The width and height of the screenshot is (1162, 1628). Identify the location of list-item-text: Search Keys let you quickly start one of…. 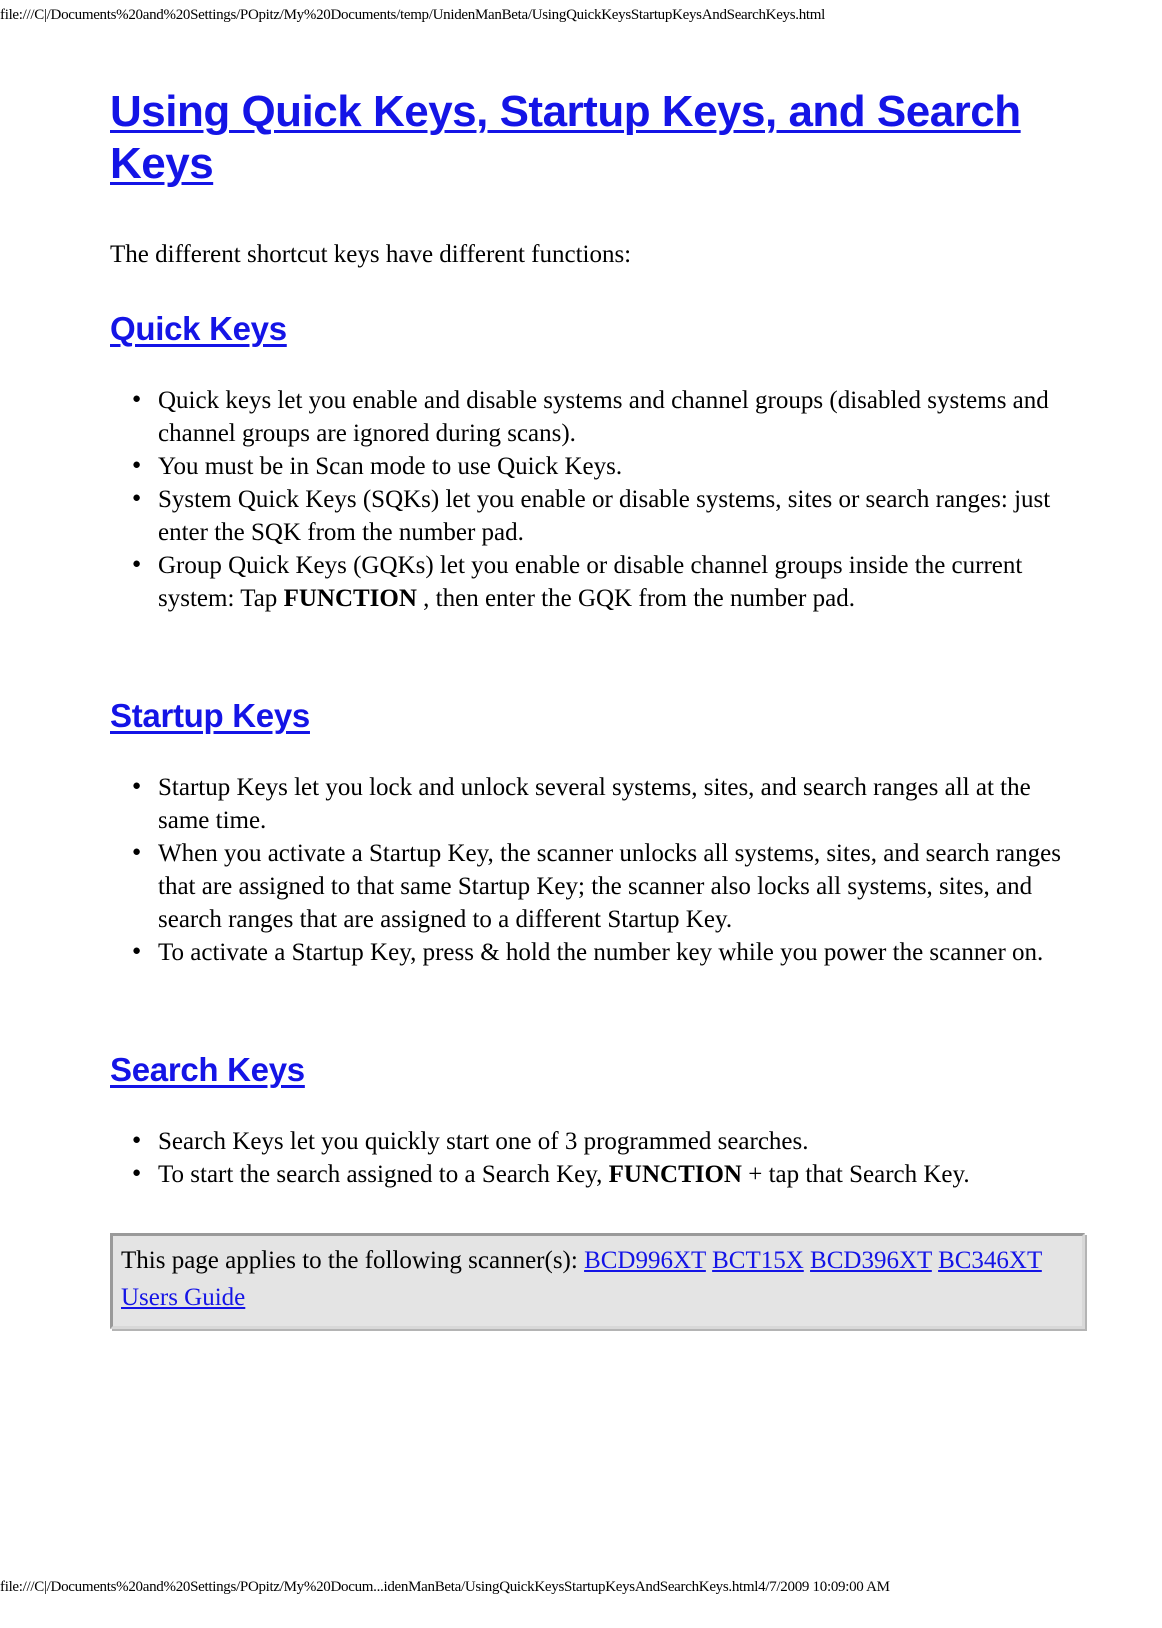
(483, 1141).